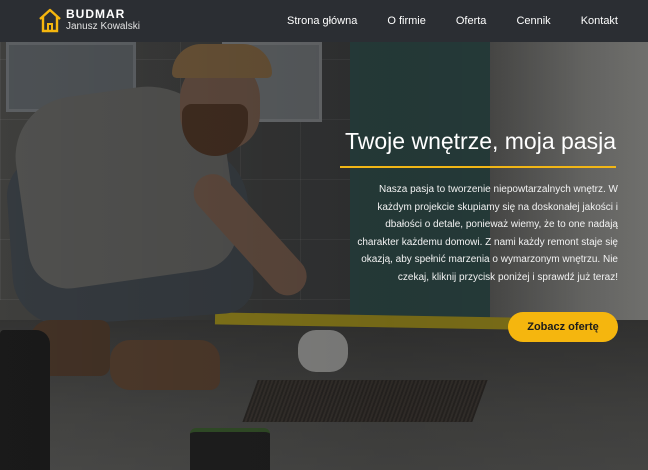 This screenshot has height=470, width=648. What do you see at coordinates (480, 141) in the screenshot?
I see `hero-title: Twoje wnętrze, moja pasja` at bounding box center [480, 141].